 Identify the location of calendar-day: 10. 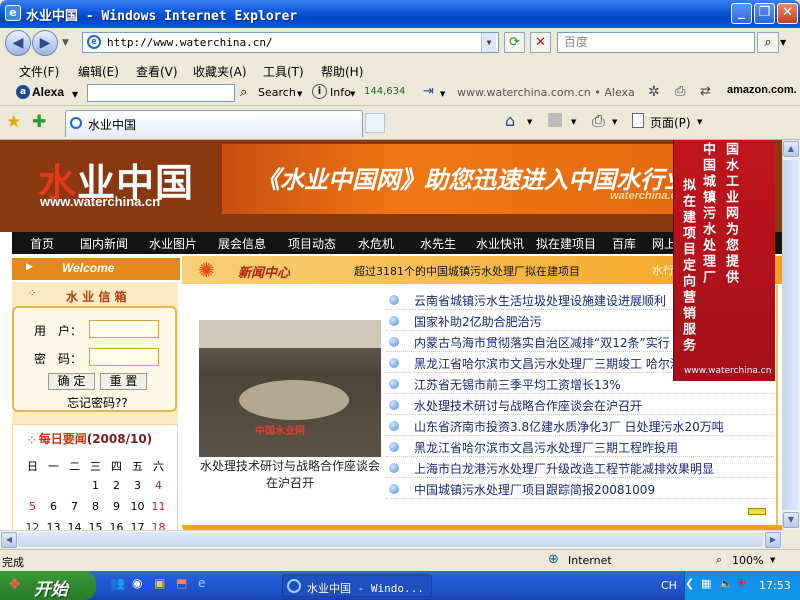
(137, 506).